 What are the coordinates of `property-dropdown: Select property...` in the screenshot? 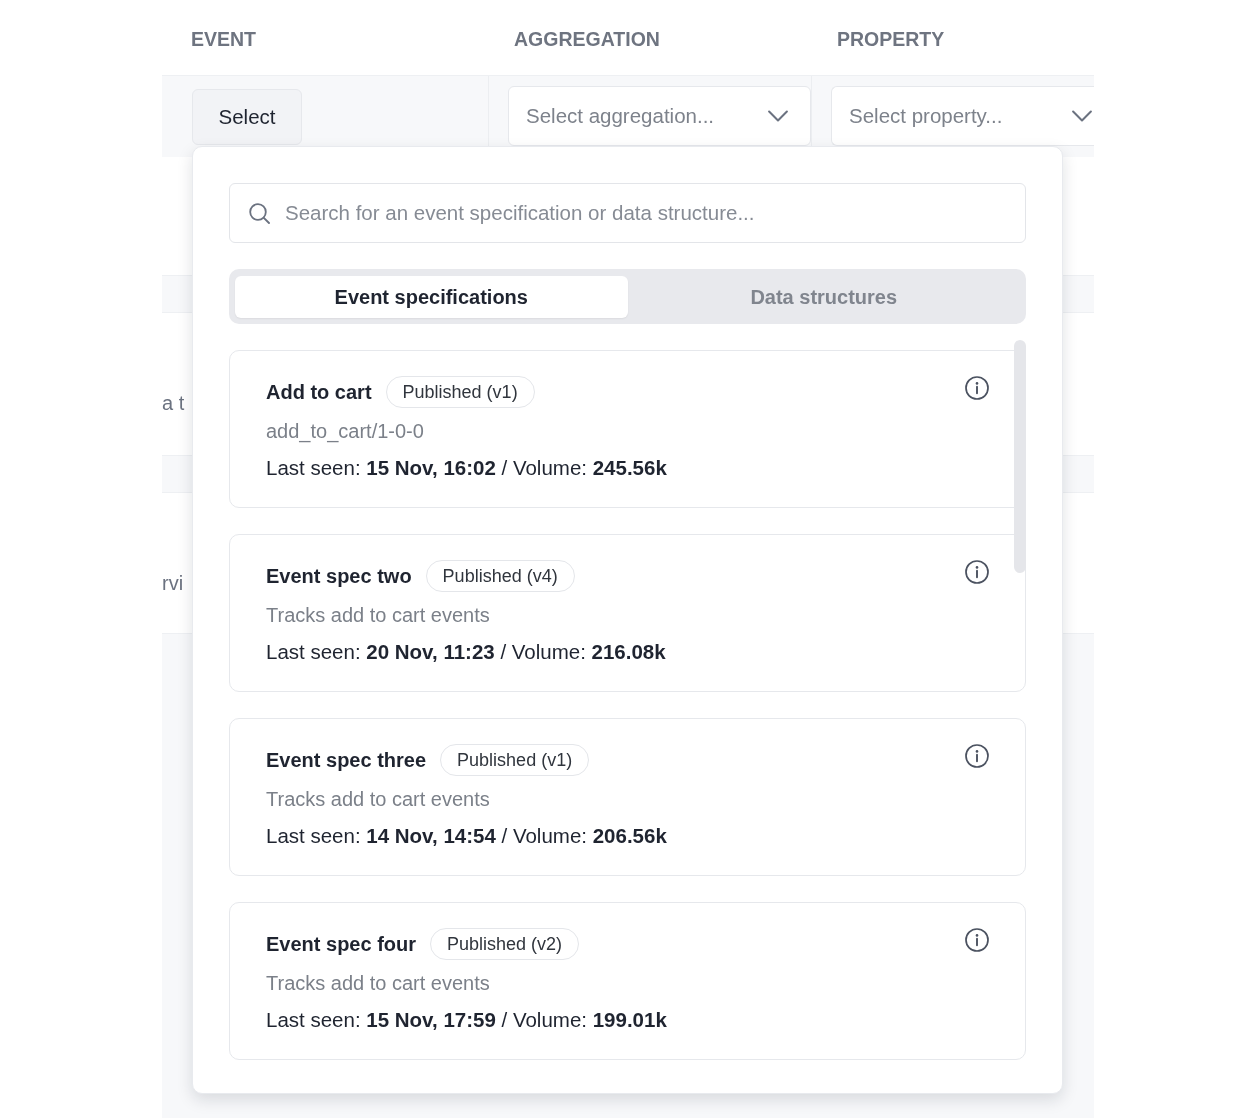 It's located at (962, 116).